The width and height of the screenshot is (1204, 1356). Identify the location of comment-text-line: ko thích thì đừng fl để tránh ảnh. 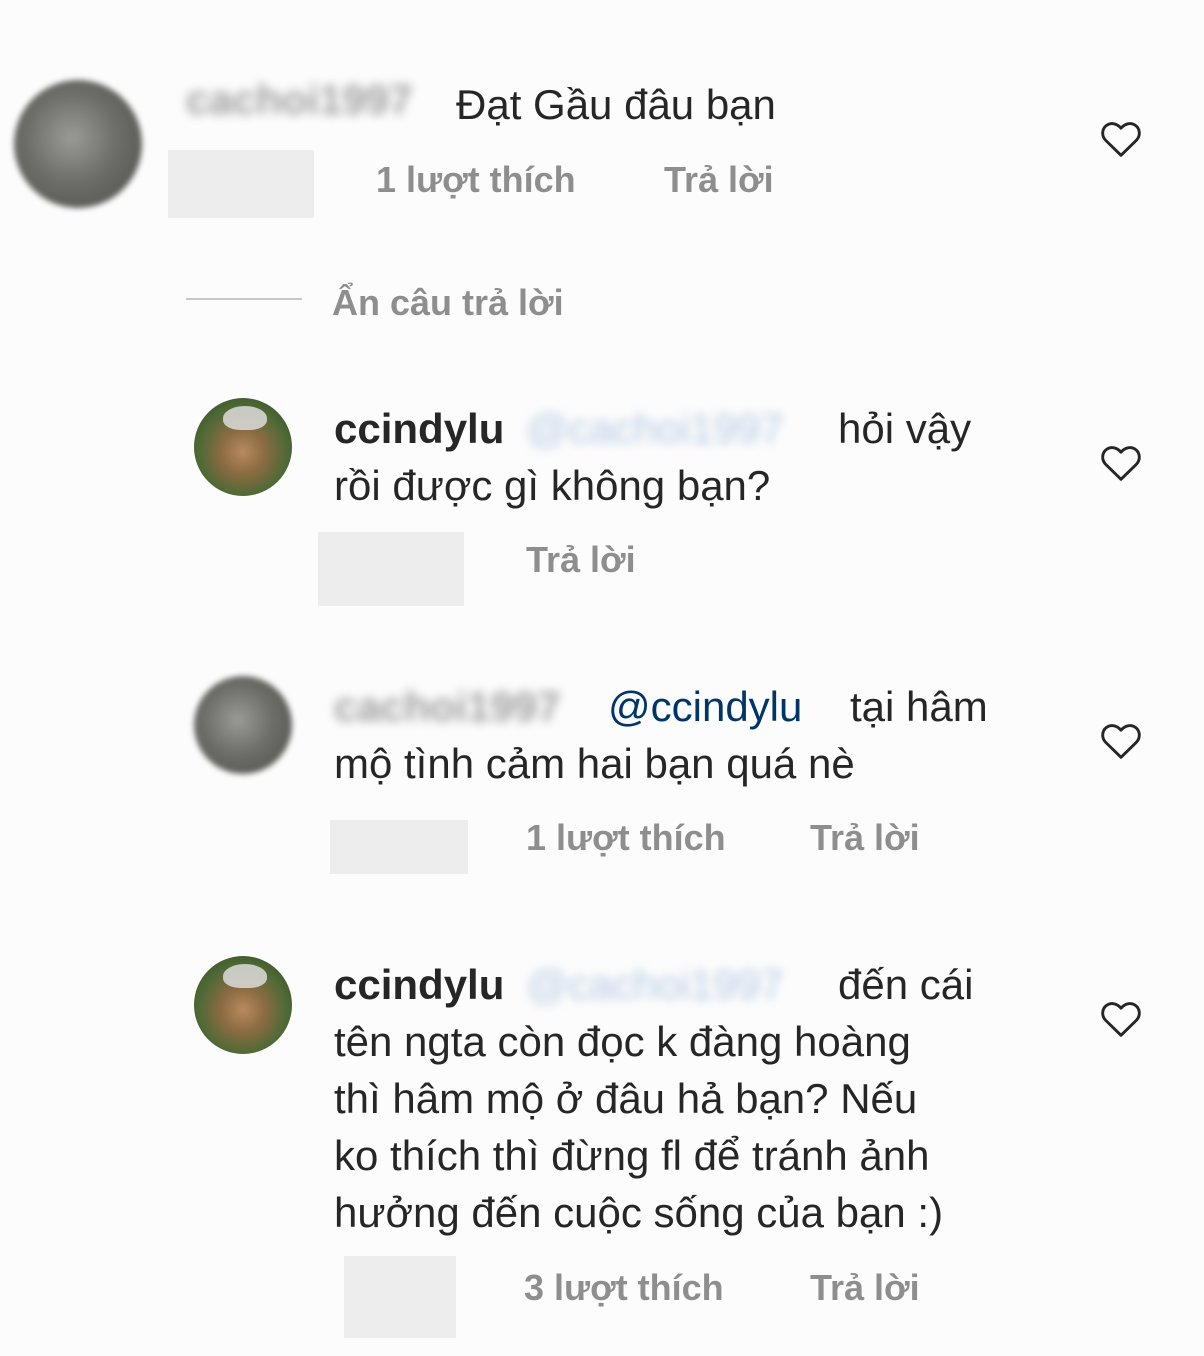
(632, 1155).